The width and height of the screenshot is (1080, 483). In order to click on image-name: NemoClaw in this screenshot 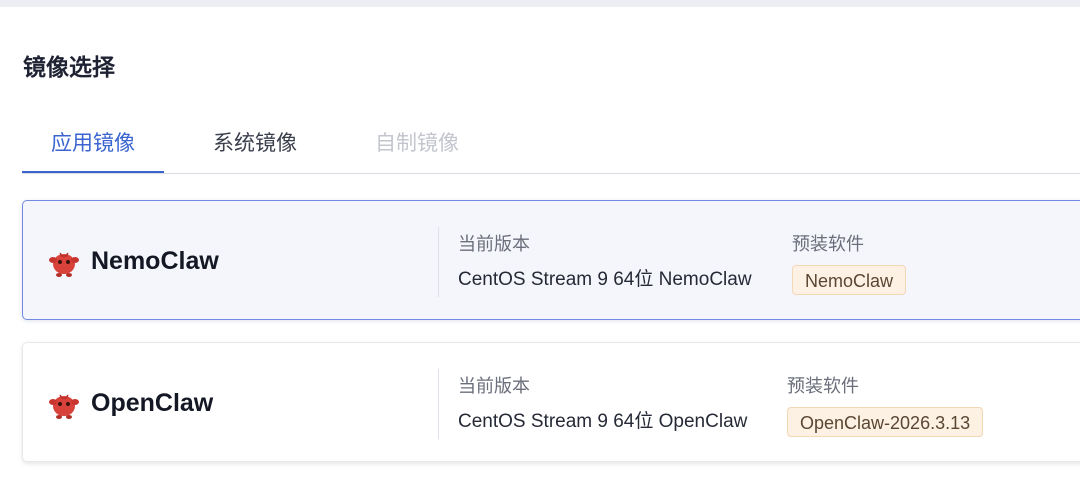, I will do `click(155, 261)`.